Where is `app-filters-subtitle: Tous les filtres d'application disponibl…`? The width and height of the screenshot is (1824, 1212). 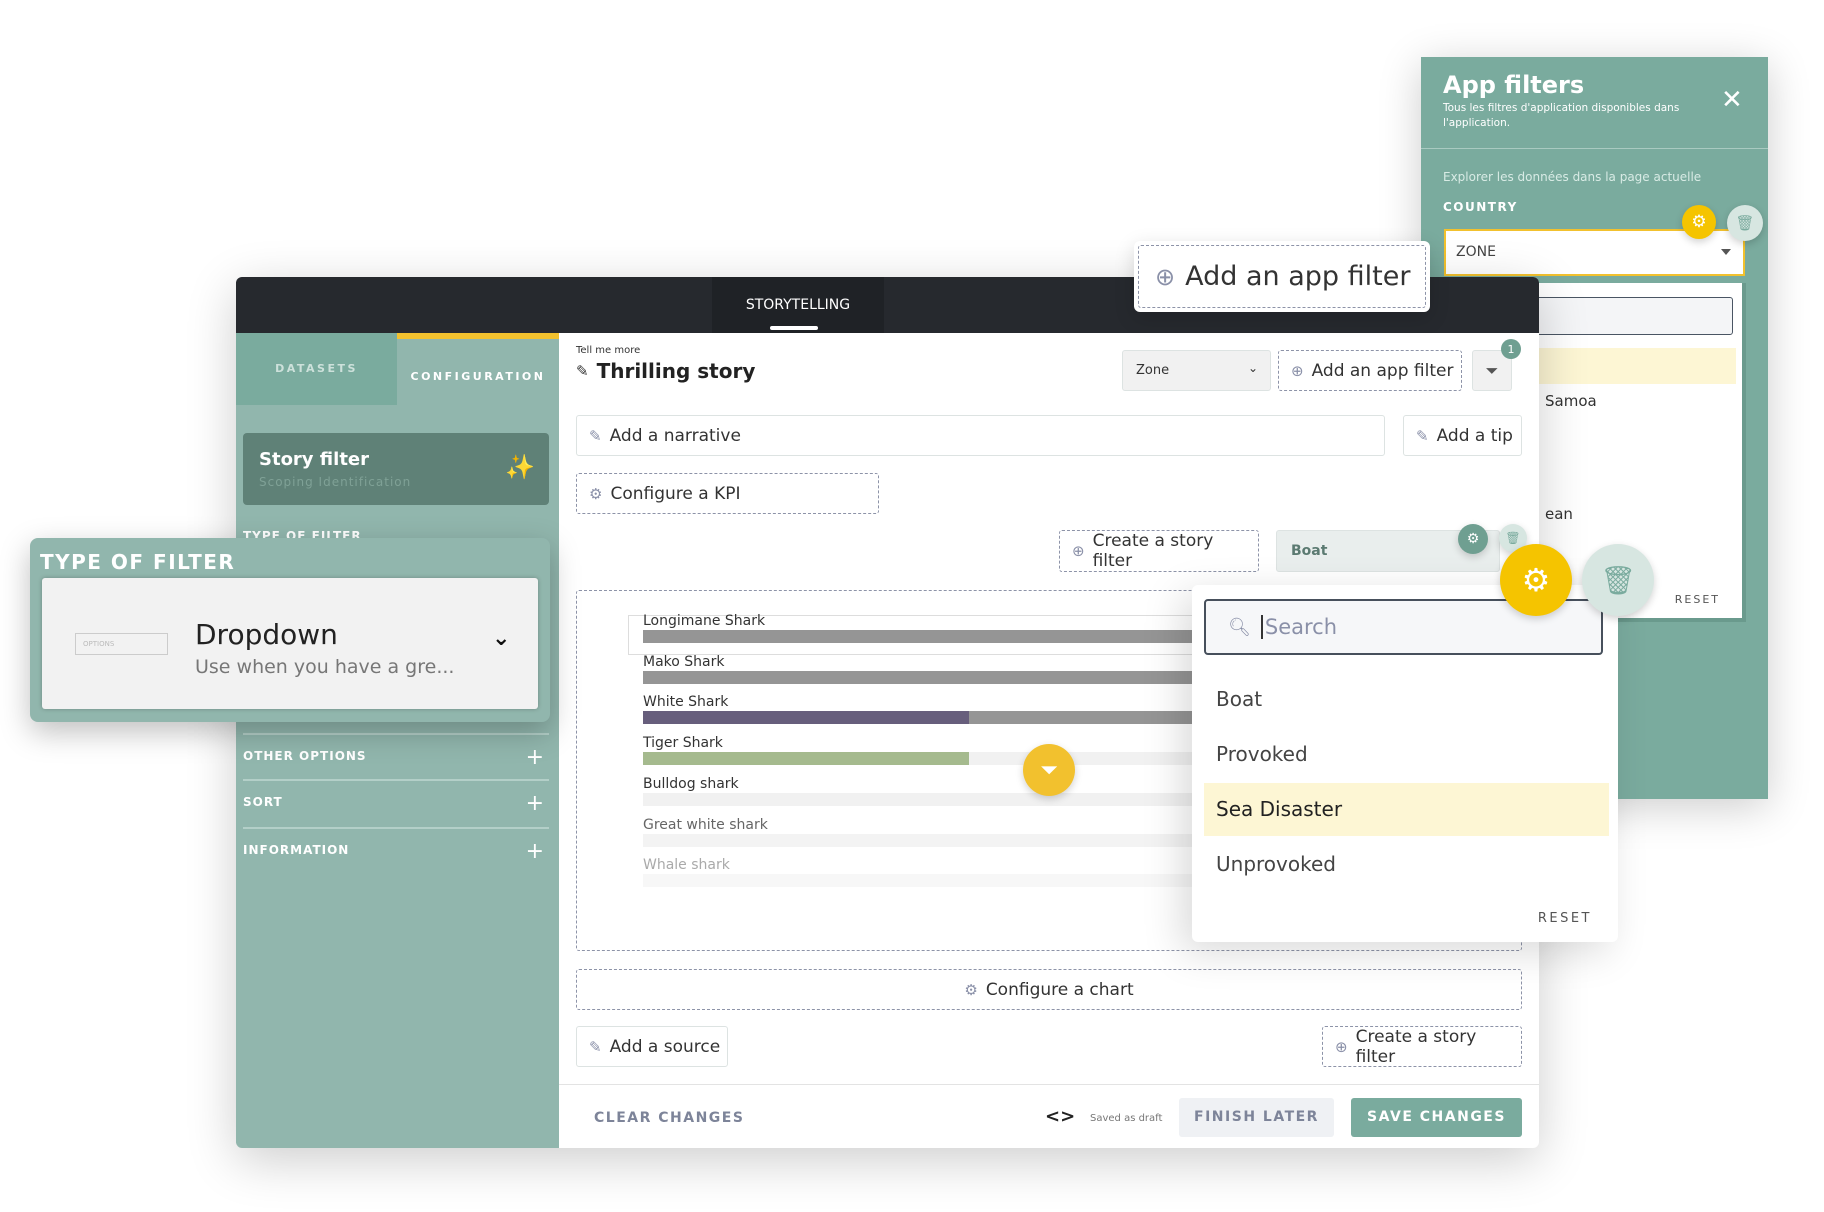 app-filters-subtitle: Tous les filtres d'application disponibl… is located at coordinates (1561, 115).